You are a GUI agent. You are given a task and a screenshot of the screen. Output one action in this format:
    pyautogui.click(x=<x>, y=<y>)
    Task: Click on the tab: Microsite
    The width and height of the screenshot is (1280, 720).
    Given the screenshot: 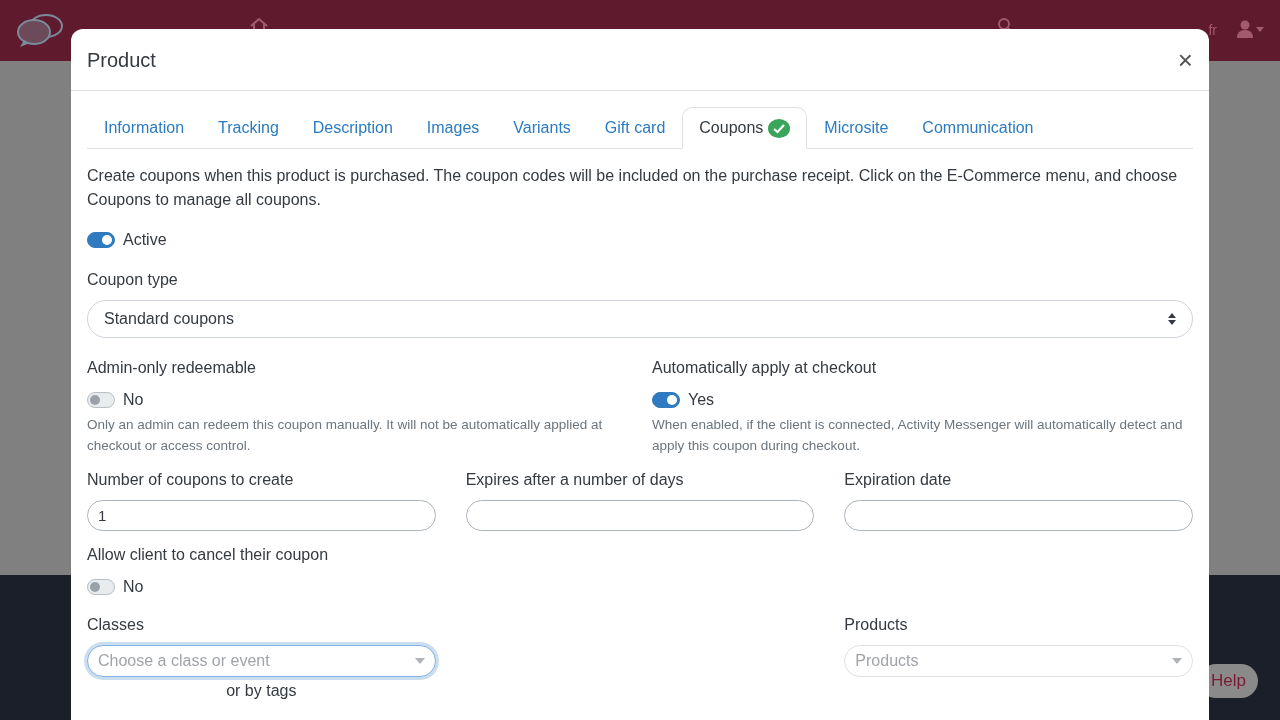 What is the action you would take?
    pyautogui.click(x=856, y=127)
    